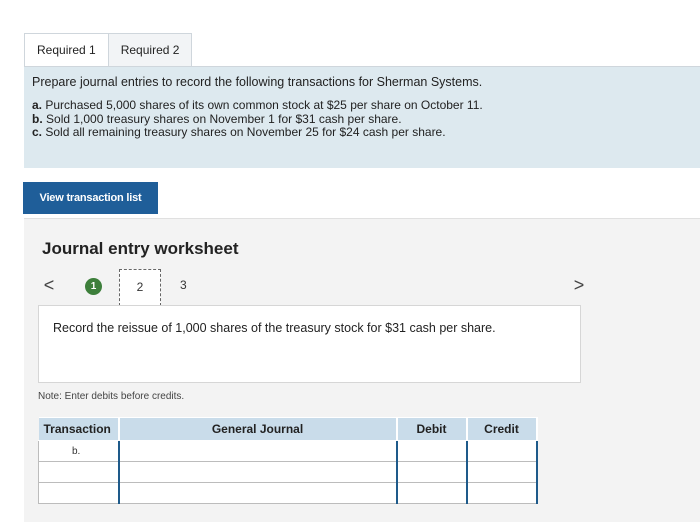 The width and height of the screenshot is (700, 522). What do you see at coordinates (111, 396) in the screenshot?
I see `entry-note: Note: Enter debits before credits.` at bounding box center [111, 396].